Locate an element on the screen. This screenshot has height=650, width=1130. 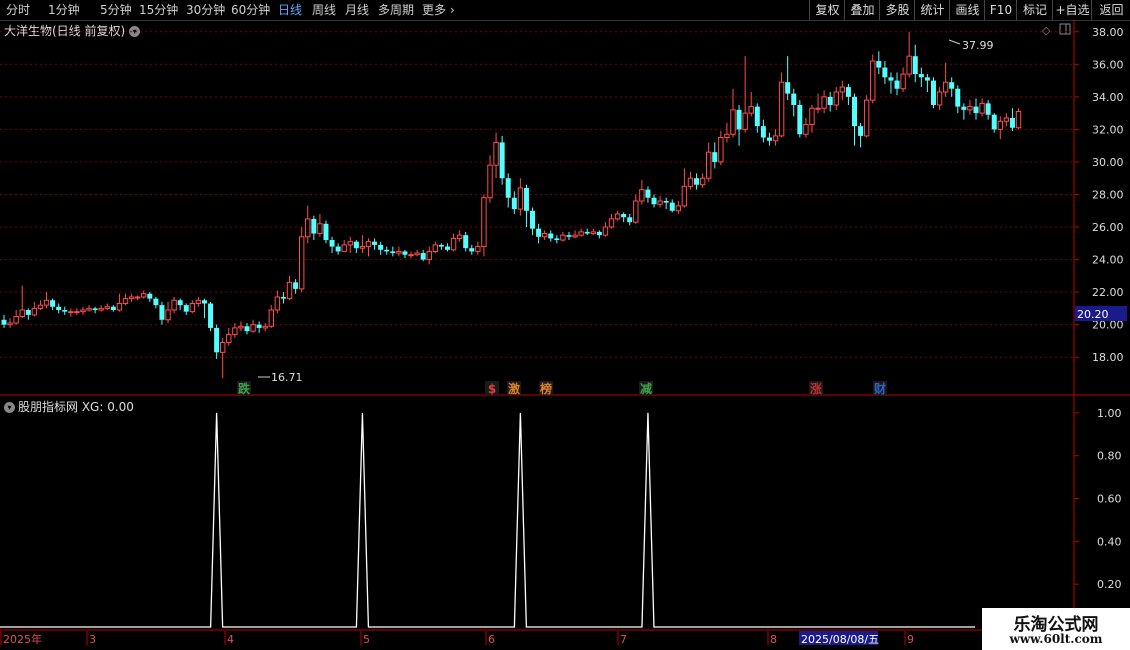
event-marker: 财 is located at coordinates (879, 388).